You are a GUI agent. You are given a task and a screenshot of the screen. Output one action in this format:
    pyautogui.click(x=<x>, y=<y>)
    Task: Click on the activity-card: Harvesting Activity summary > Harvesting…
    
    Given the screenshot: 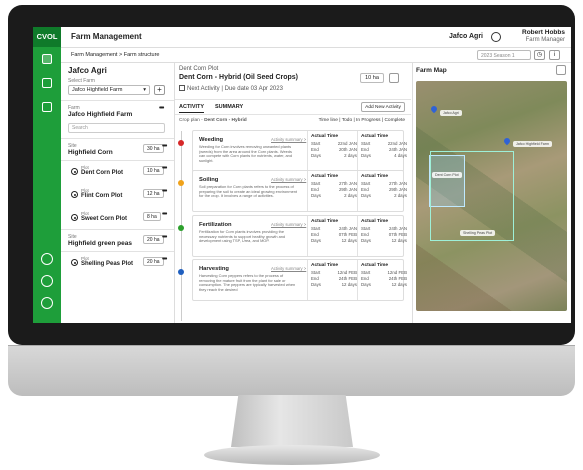 What is the action you would take?
    pyautogui.click(x=299, y=280)
    